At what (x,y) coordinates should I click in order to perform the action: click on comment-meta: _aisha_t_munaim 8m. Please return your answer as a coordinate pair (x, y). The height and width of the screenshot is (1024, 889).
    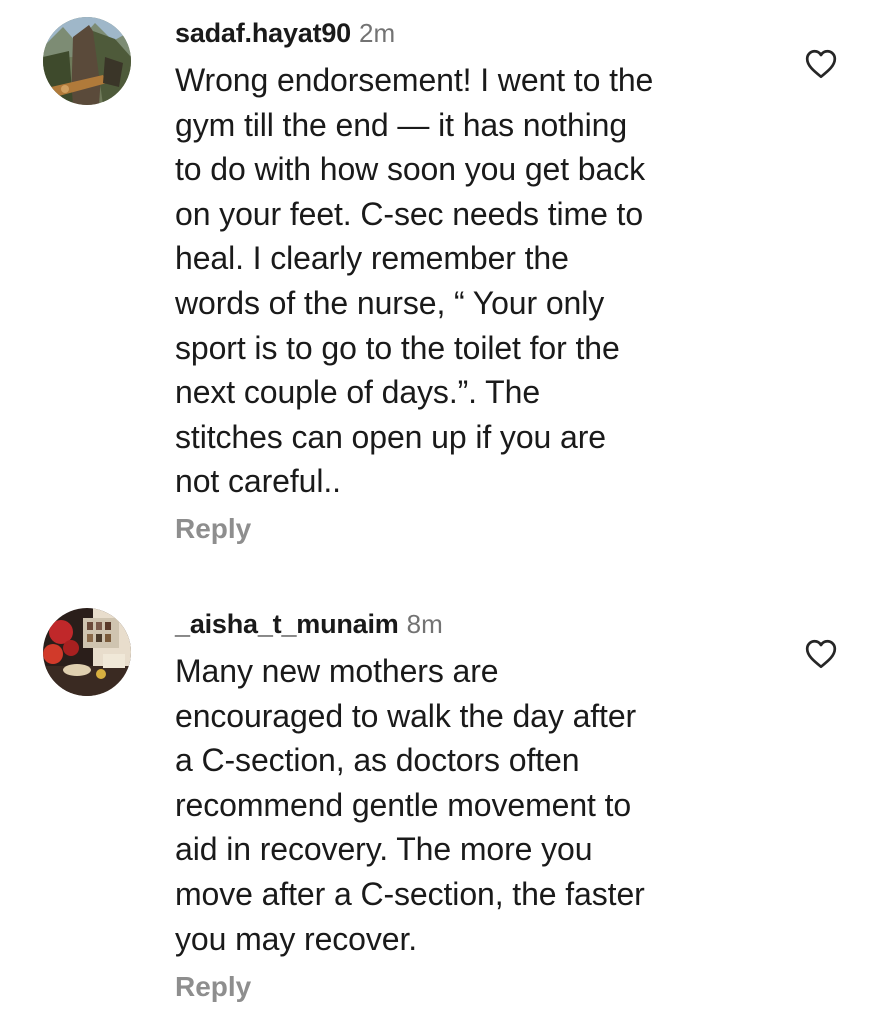
    Looking at the image, I should click on (309, 624).